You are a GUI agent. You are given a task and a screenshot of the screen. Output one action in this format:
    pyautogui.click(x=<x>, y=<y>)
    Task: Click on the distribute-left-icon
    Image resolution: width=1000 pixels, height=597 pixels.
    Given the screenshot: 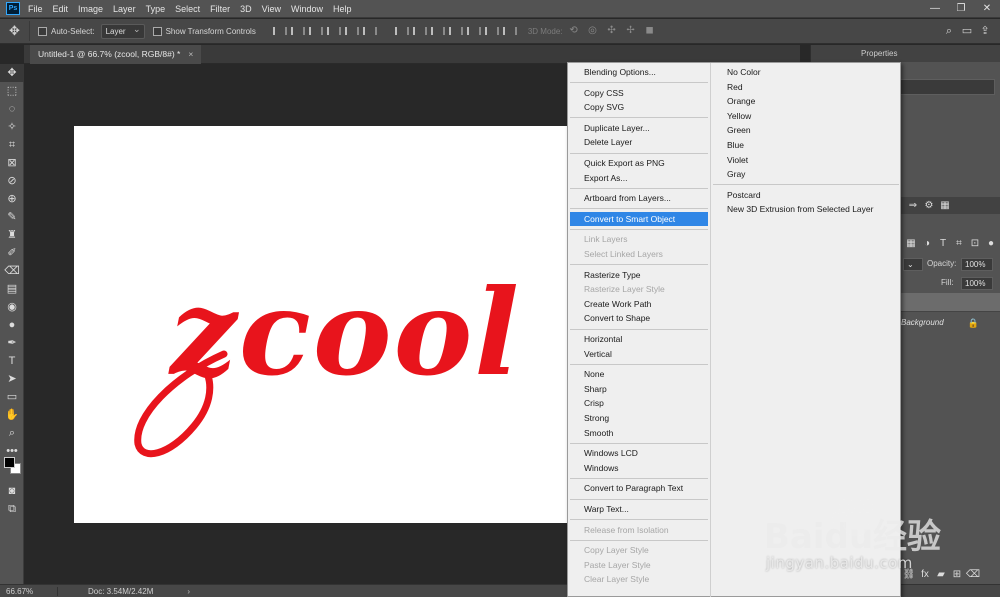 What is the action you would take?
    pyautogui.click(x=454, y=31)
    